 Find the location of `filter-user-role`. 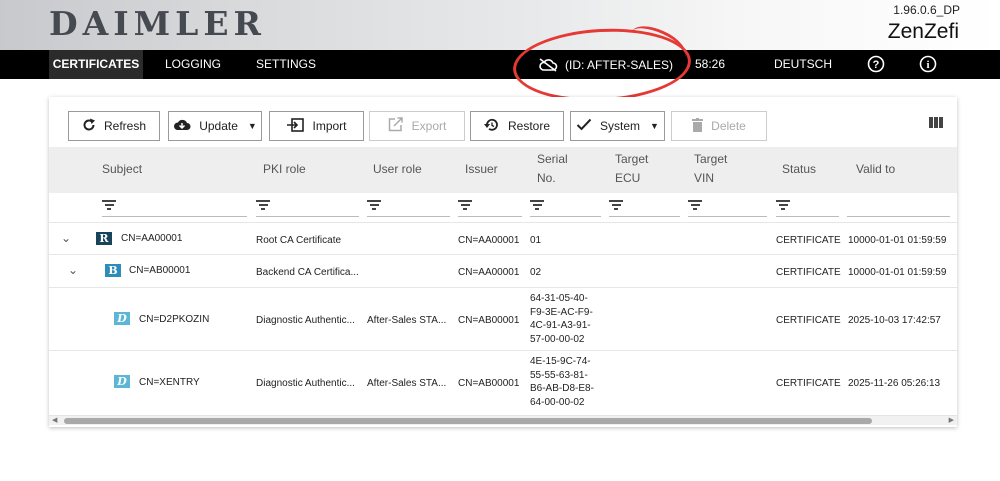

filter-user-role is located at coordinates (408, 207).